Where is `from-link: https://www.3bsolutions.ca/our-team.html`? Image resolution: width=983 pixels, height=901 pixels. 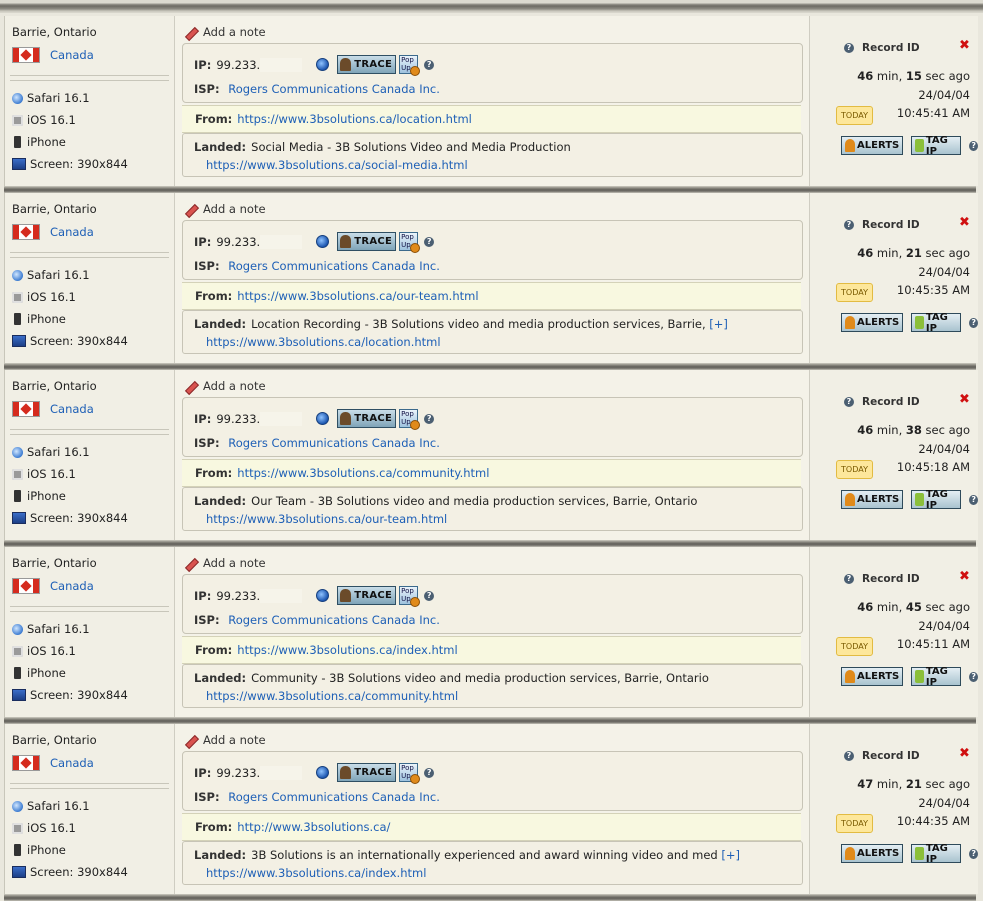
from-link: https://www.3bsolutions.ca/our-team.html is located at coordinates (357, 296).